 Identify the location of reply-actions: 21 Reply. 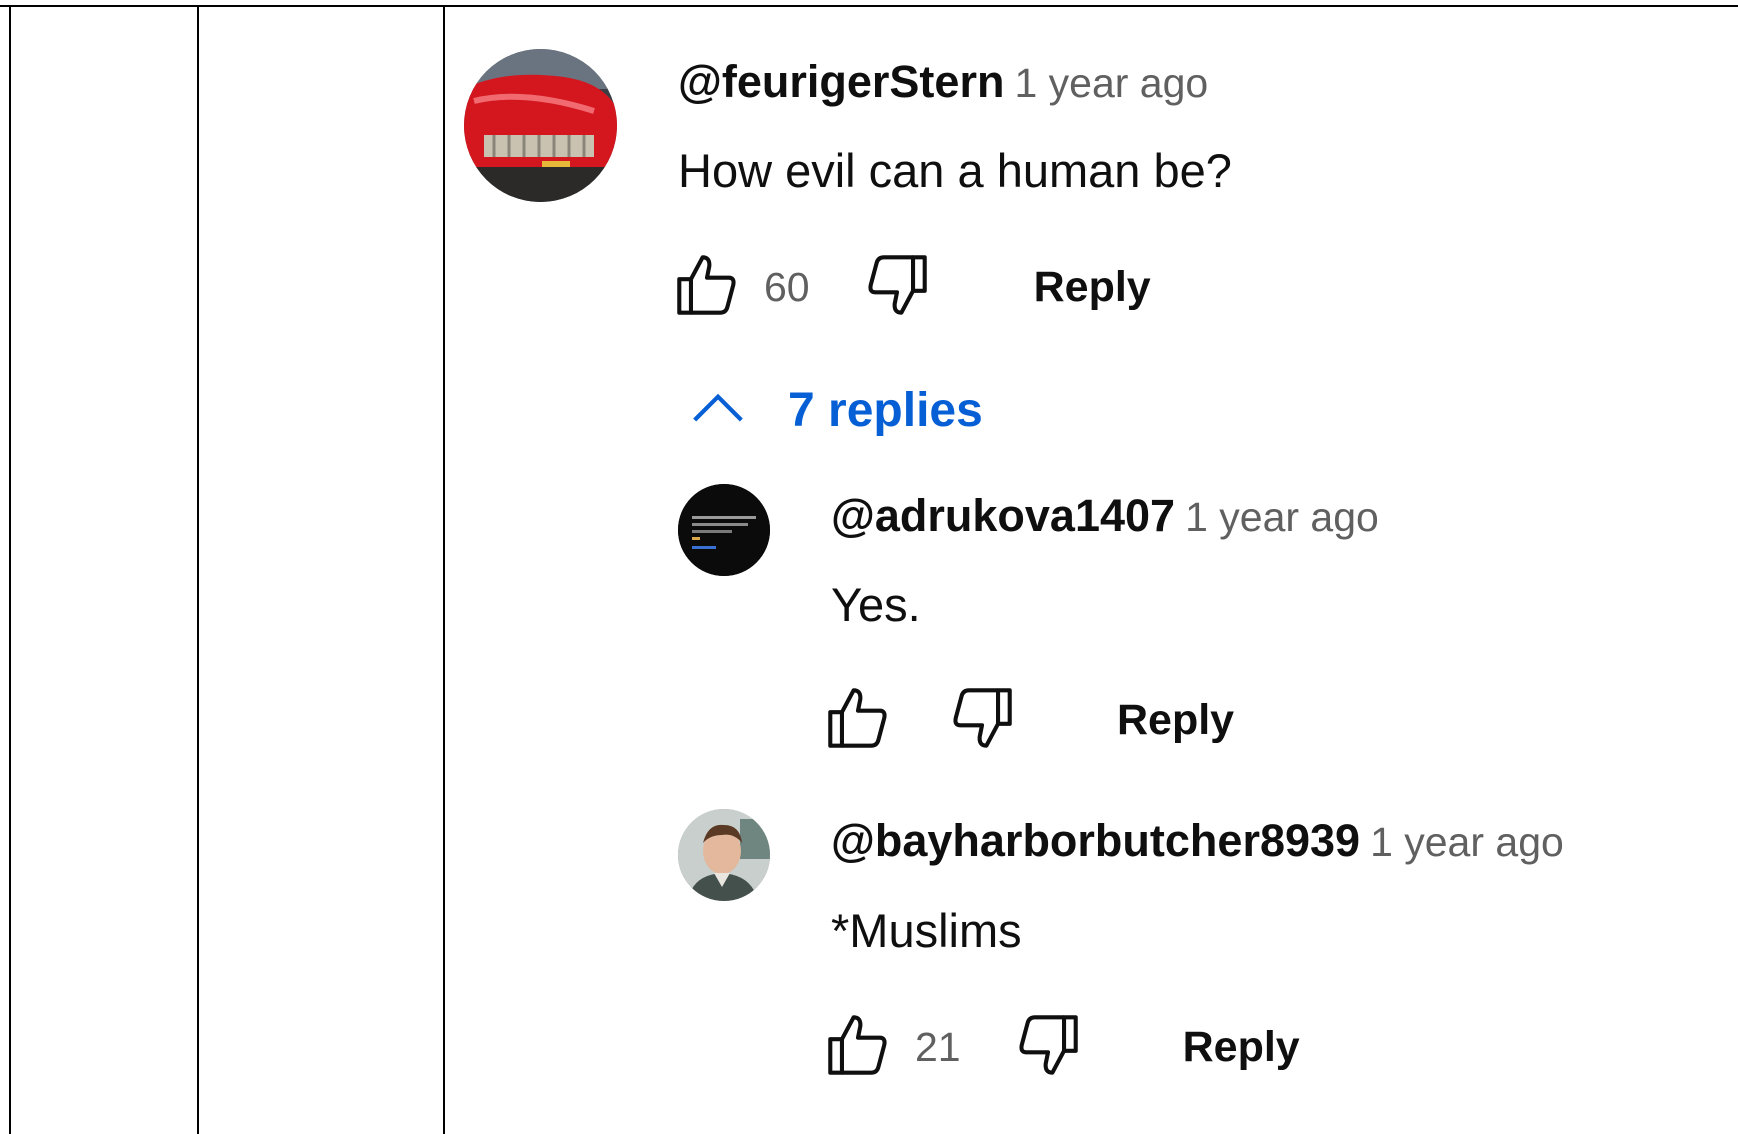
(1061, 1047).